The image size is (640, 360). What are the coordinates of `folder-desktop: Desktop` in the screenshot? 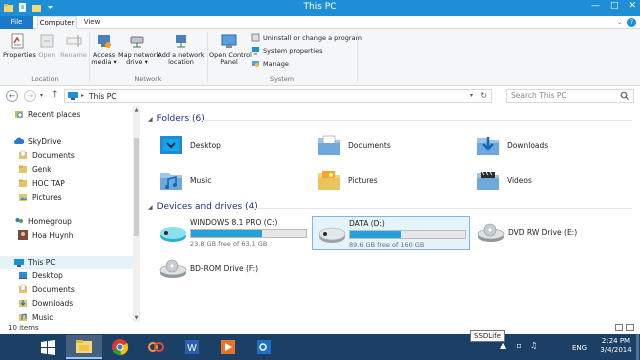 It's located at (189, 145).